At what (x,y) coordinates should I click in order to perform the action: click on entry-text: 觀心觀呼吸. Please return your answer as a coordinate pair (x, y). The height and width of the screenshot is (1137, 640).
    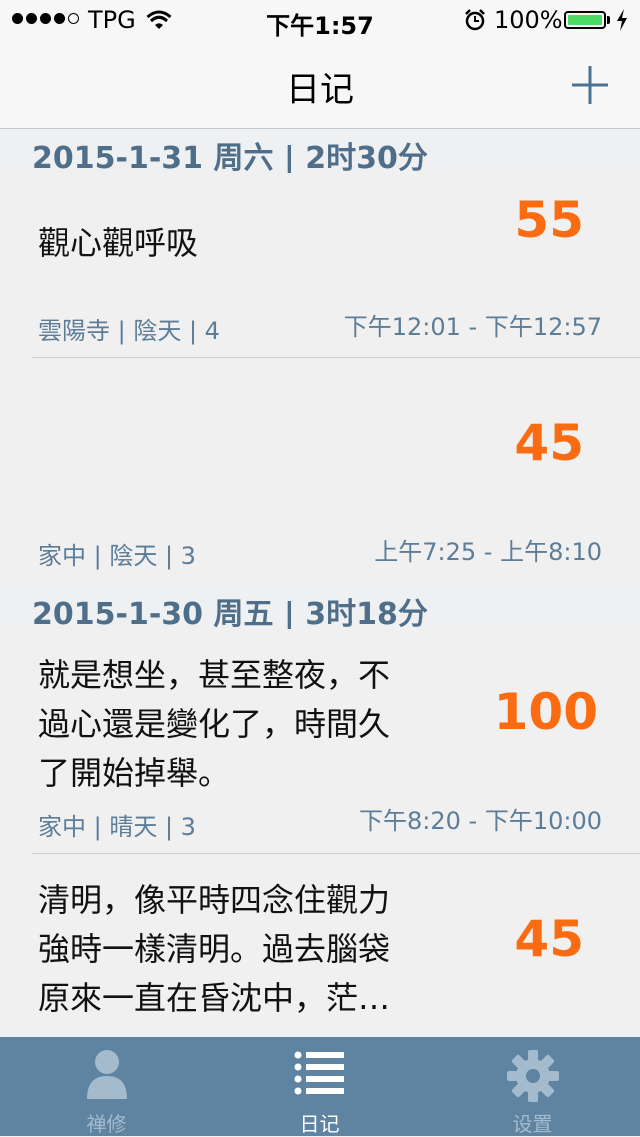
    Looking at the image, I should click on (118, 243).